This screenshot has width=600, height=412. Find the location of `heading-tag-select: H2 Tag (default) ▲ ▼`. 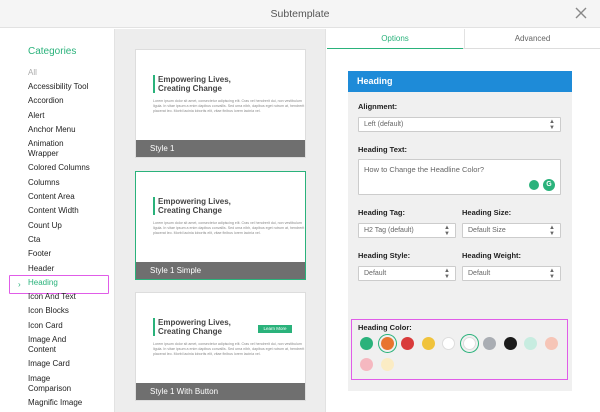

heading-tag-select: H2 Tag (default) ▲ ▼ is located at coordinates (407, 230).